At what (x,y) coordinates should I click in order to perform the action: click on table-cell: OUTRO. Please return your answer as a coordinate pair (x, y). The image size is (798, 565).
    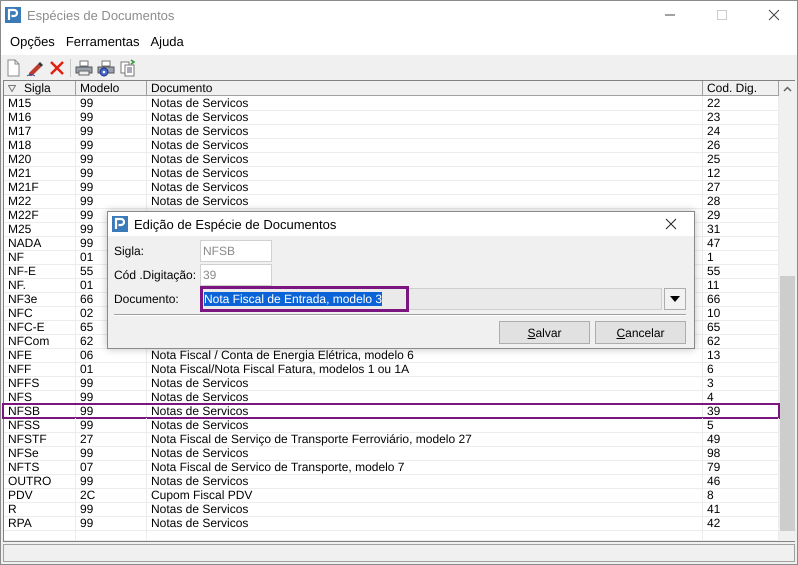
    Looking at the image, I should click on (40, 481).